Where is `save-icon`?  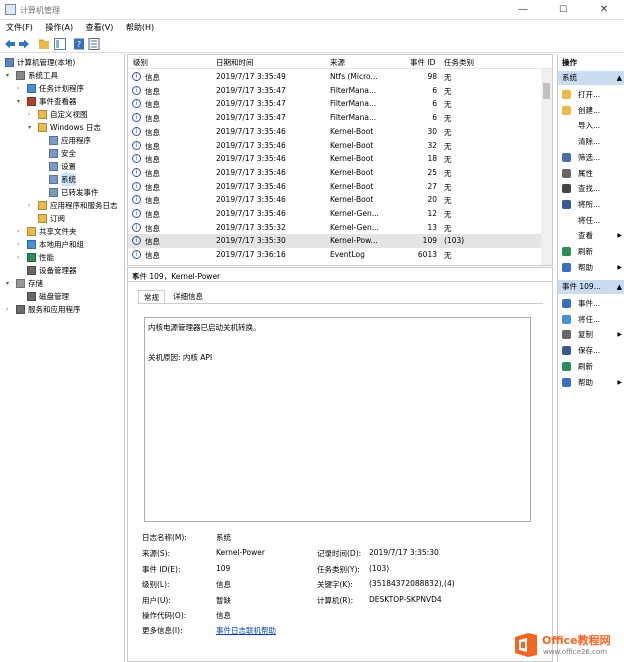 save-icon is located at coordinates (566, 351).